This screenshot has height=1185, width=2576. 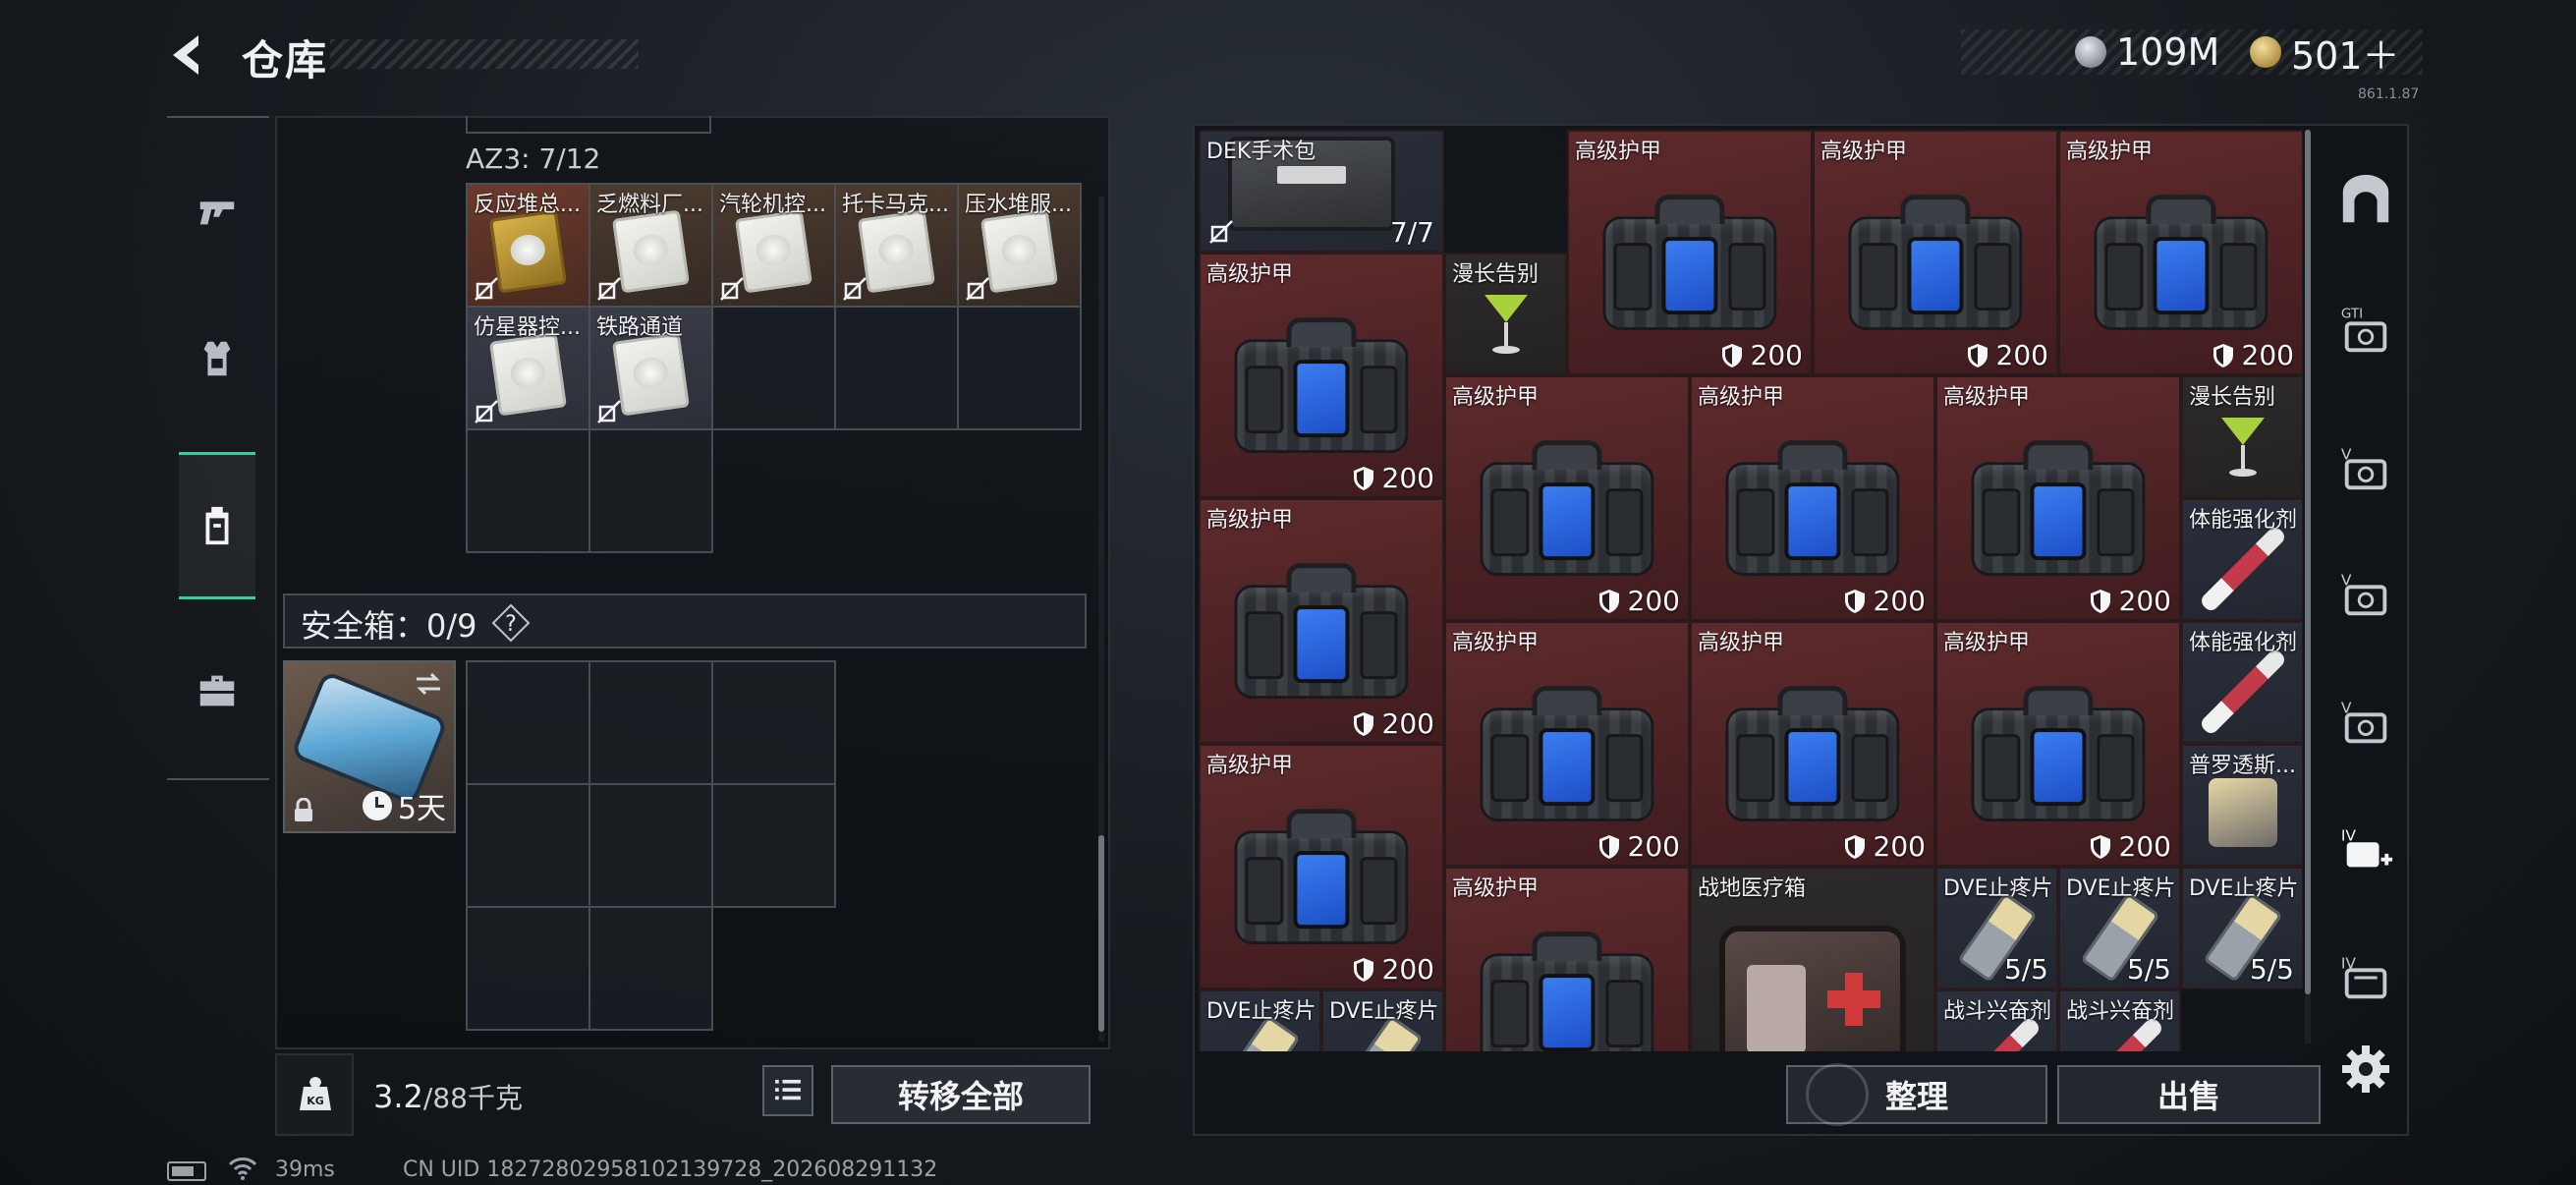 What do you see at coordinates (1899, 847) in the screenshot?
I see `durability-value: 200` at bounding box center [1899, 847].